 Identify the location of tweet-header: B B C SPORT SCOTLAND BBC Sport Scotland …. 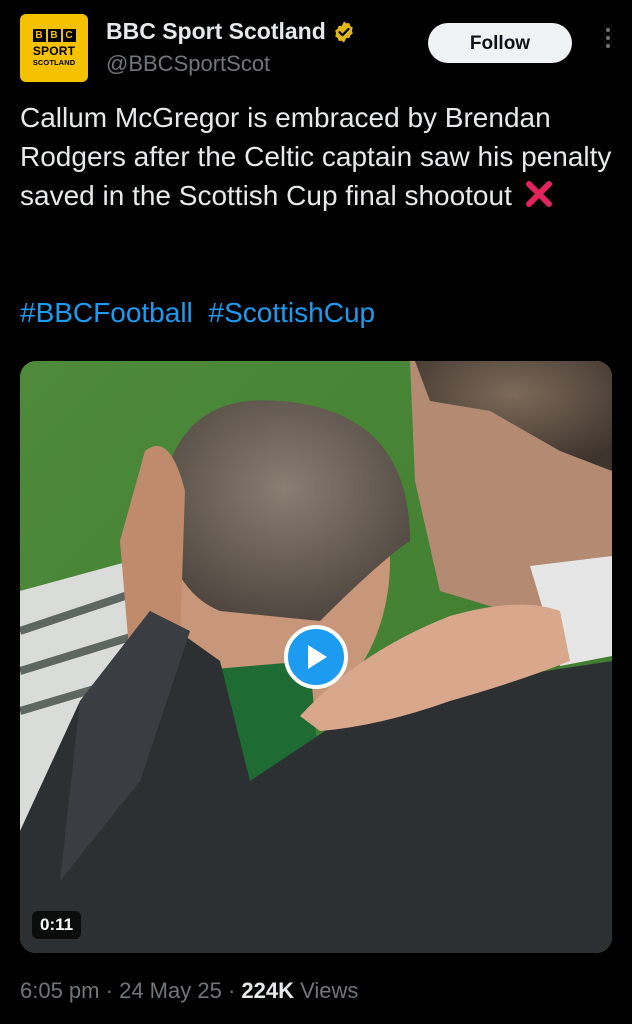
(319, 49).